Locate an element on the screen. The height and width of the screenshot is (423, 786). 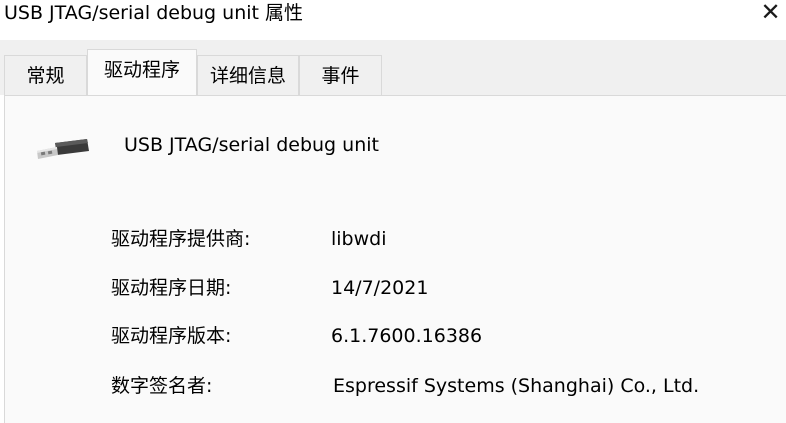
tab-strip: 常规 驱动程序 详细信息 事件 is located at coordinates (393, 67).